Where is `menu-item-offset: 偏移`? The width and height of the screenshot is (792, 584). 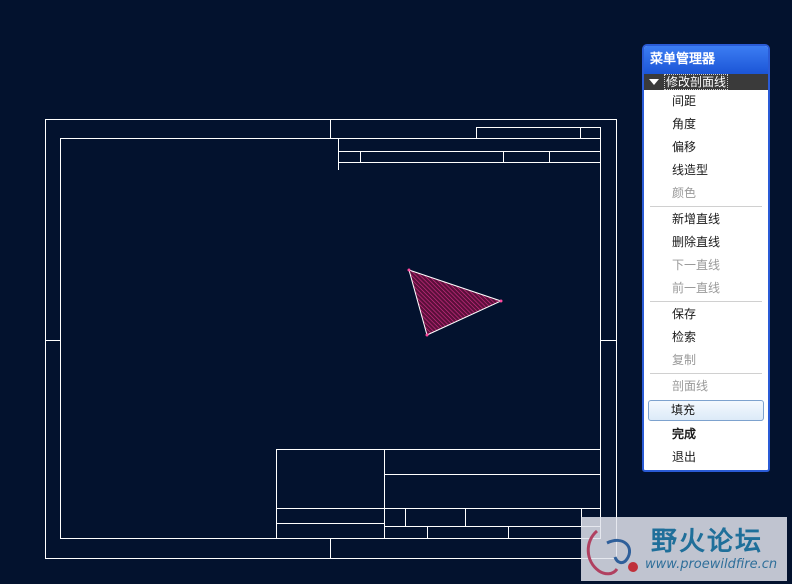
menu-item-offset: 偏移 is located at coordinates (706, 147).